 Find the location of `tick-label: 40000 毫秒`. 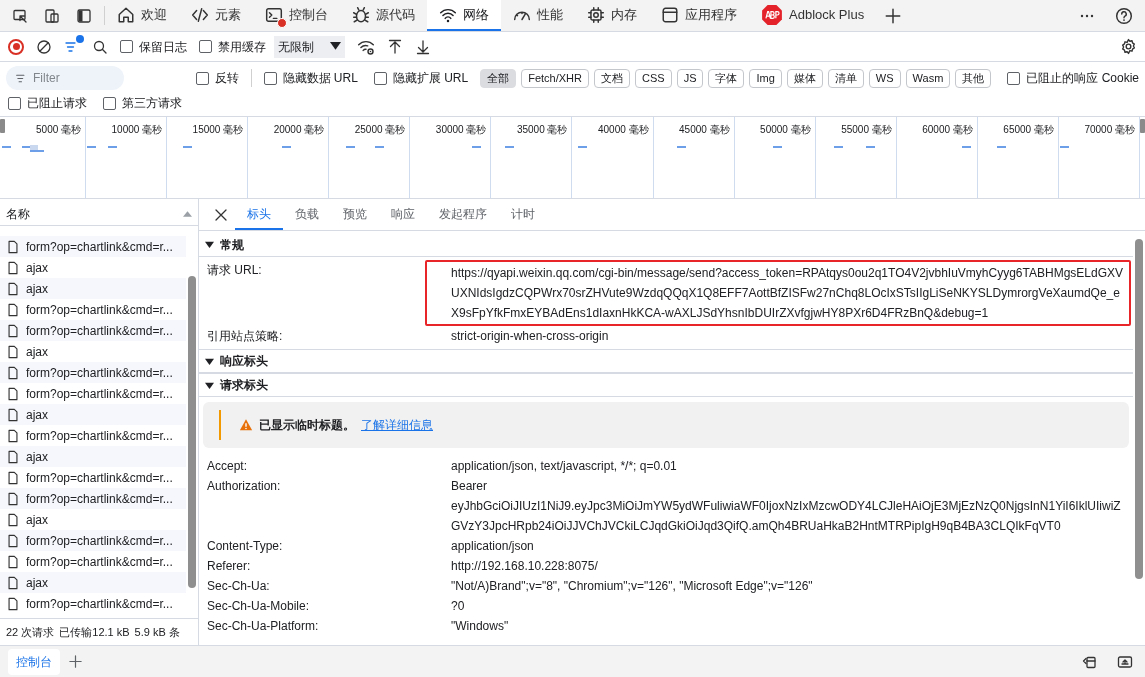

tick-label: 40000 毫秒 is located at coordinates (623, 130).